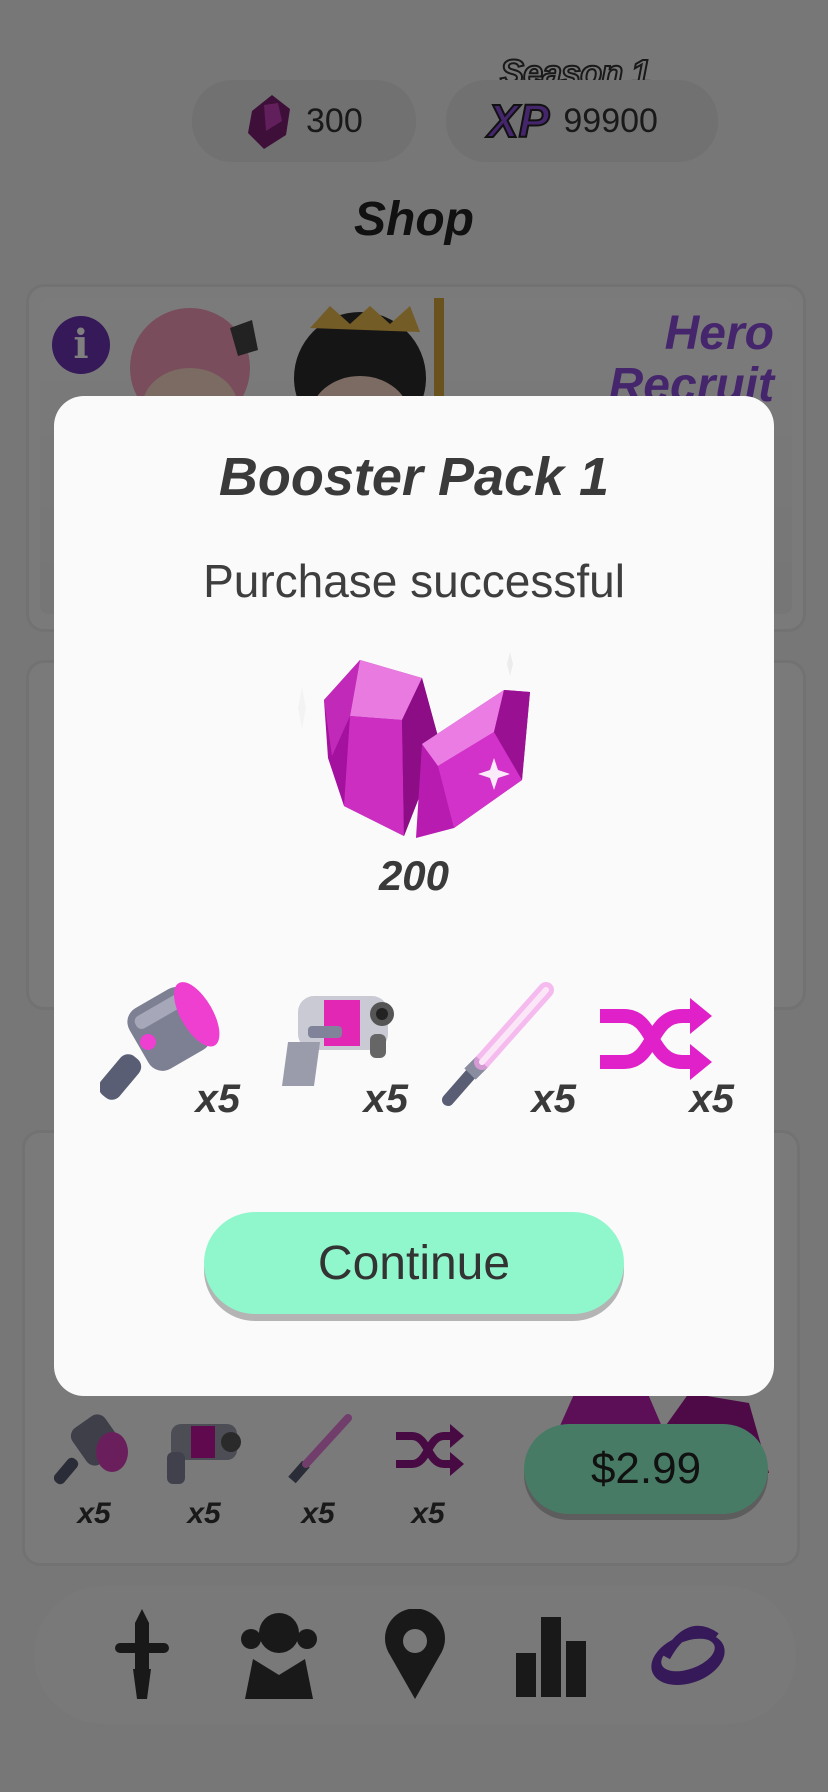 This screenshot has width=828, height=1792. Describe the element at coordinates (414, 581) in the screenshot. I see `dialog-subtitle: Purchase successful` at that location.